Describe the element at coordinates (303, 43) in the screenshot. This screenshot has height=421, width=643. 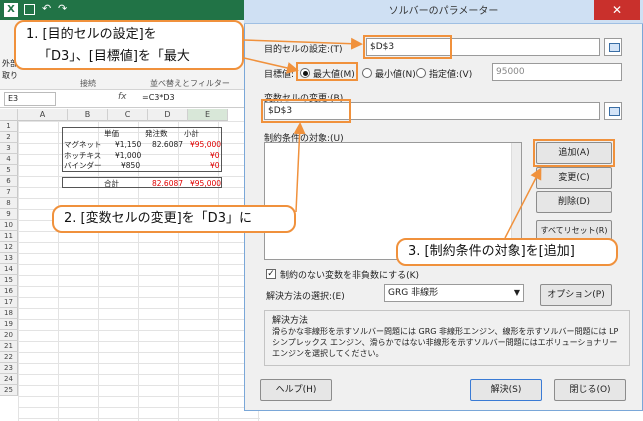
I see `arrow-to-objective` at that location.